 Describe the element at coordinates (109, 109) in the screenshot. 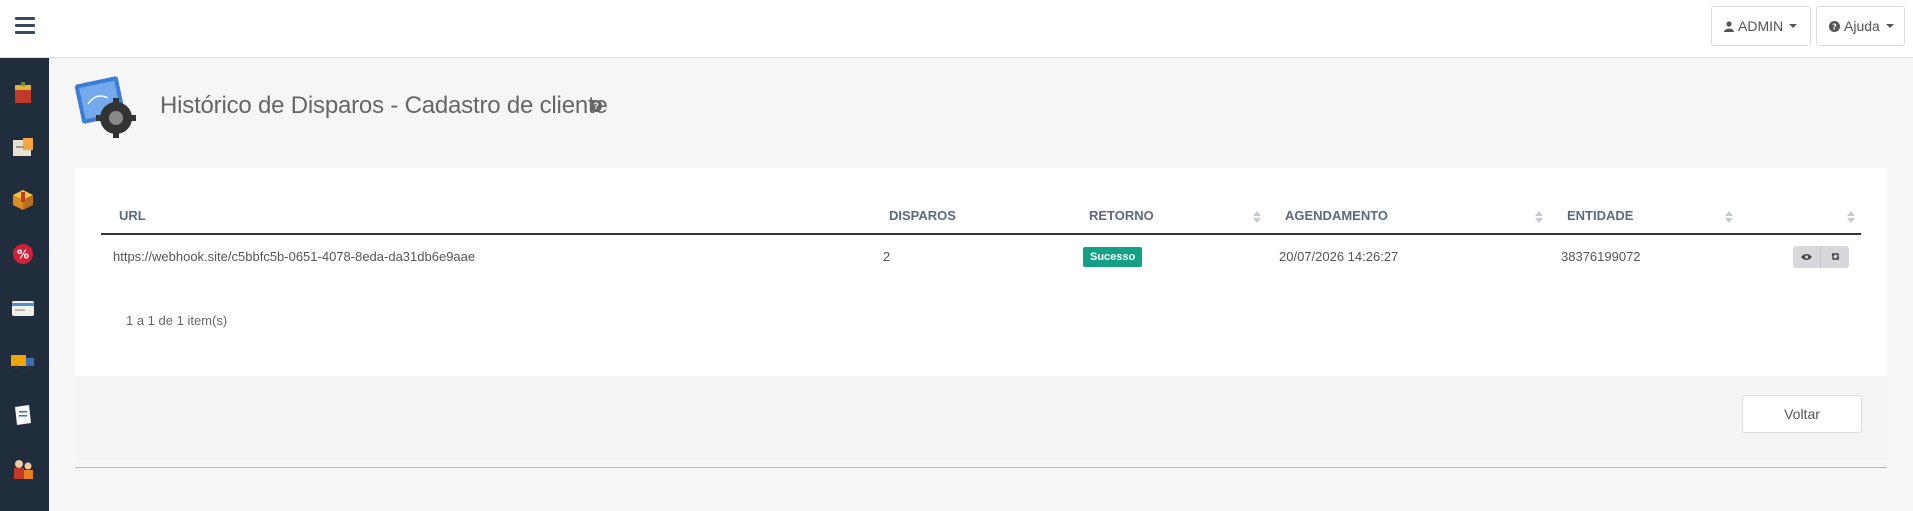

I see `webhook-config-icon` at that location.